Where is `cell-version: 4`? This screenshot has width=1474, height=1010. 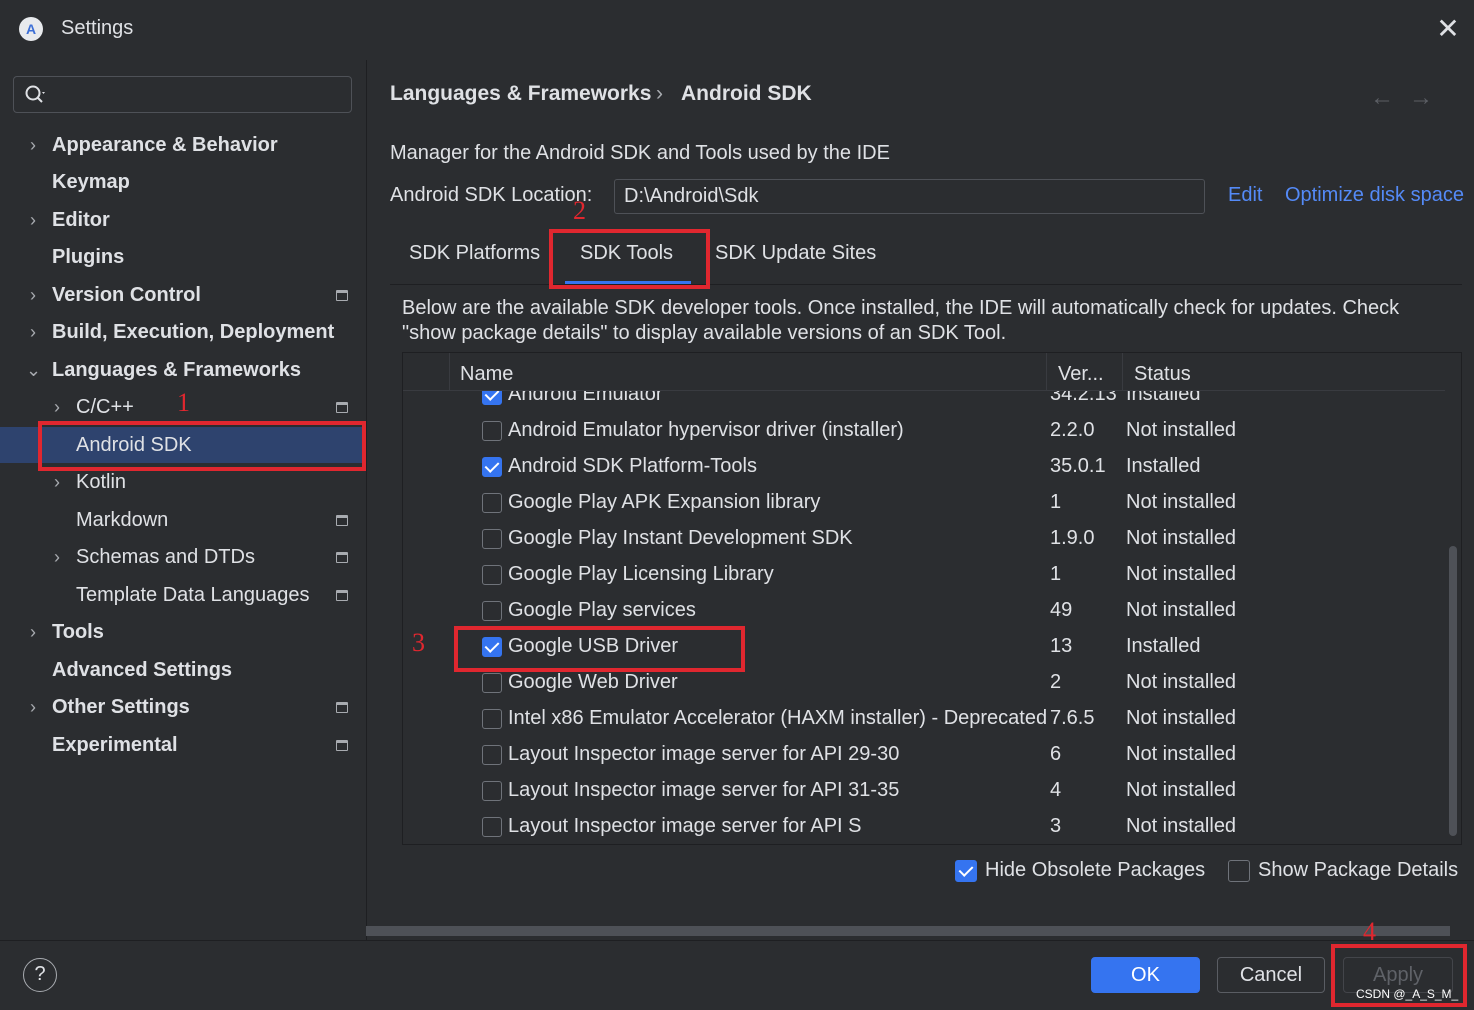 cell-version: 4 is located at coordinates (1056, 790).